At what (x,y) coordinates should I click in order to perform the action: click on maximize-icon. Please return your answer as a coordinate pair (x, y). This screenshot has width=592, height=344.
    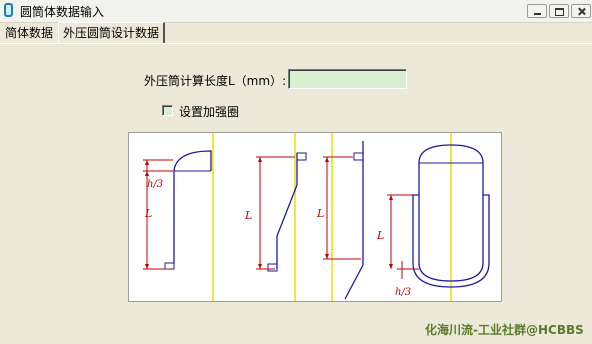
    Looking at the image, I should click on (559, 11).